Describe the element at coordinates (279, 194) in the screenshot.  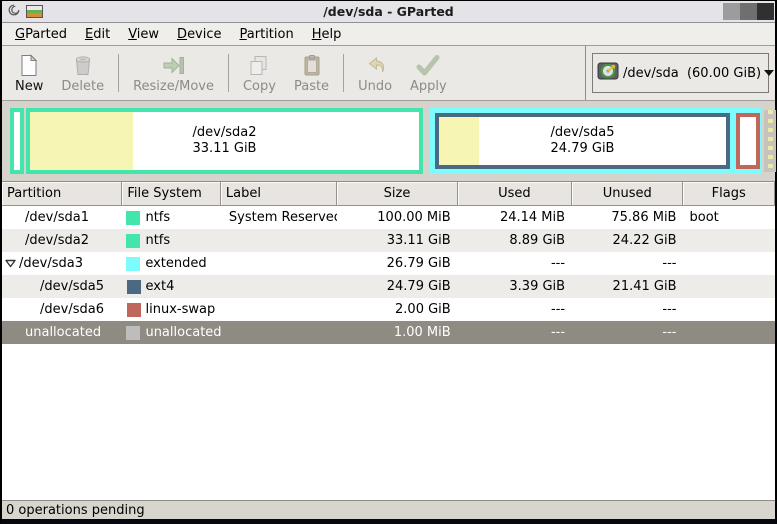
I see `column-header-label: Label` at that location.